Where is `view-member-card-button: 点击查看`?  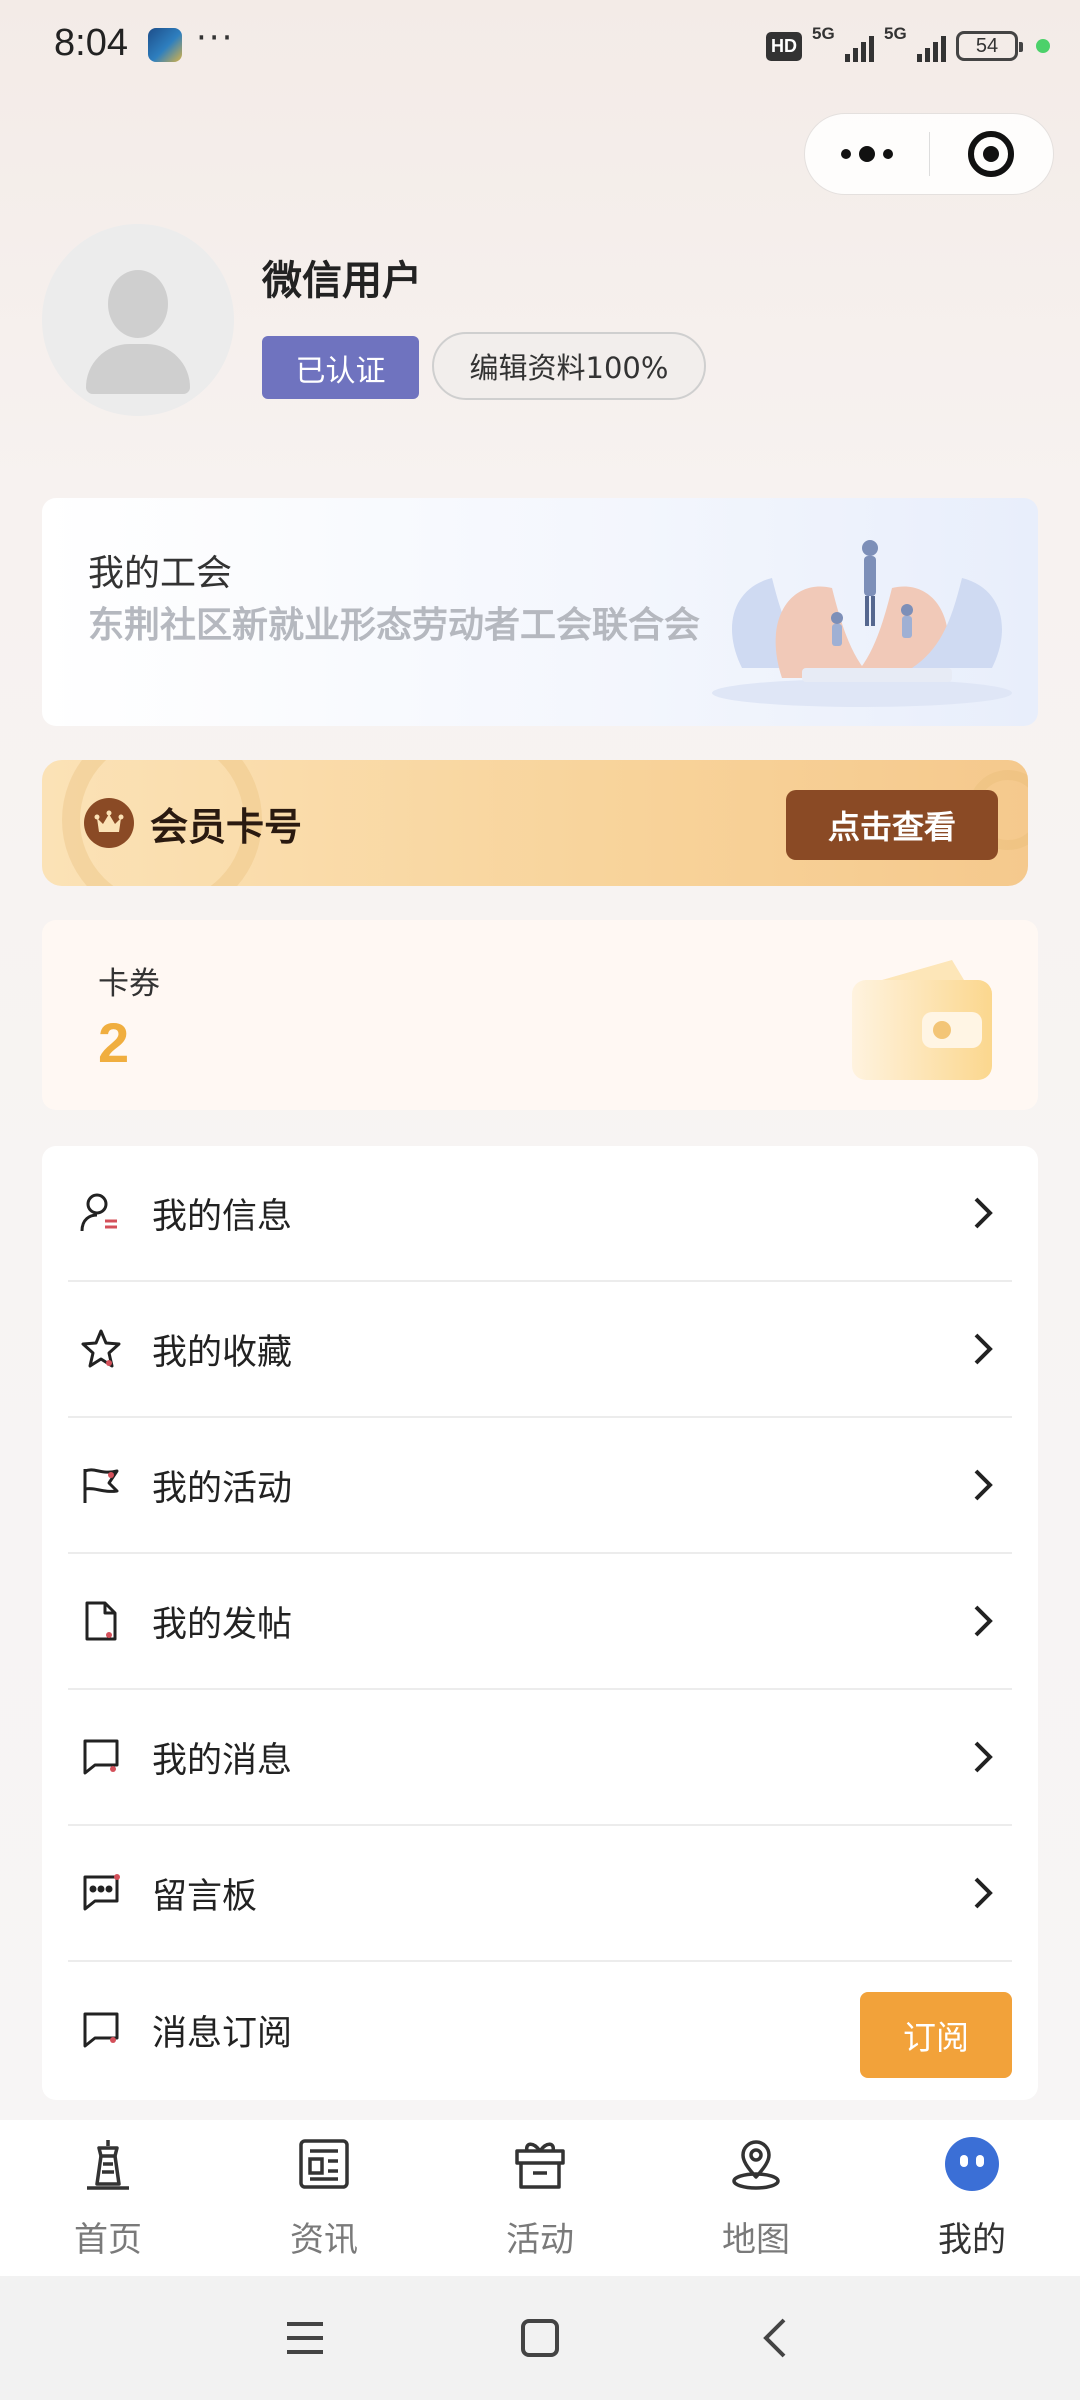
view-member-card-button: 点击查看 is located at coordinates (892, 825).